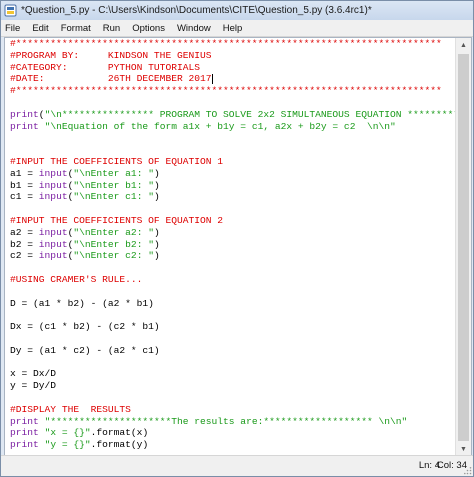  What do you see at coordinates (119, 433) in the screenshot?
I see `code-token: .format(x)` at bounding box center [119, 433].